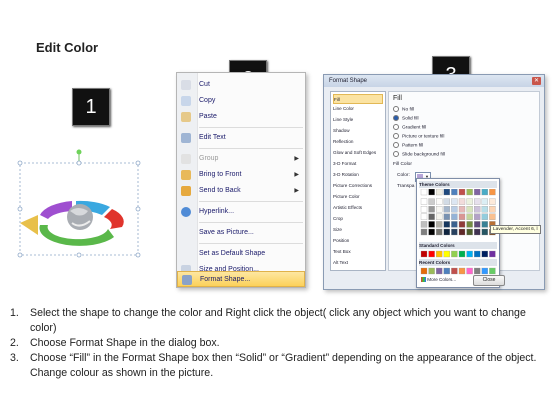 This screenshot has width=560, height=420. Describe the element at coordinates (241, 191) in the screenshot. I see `menu-item-send-to-back: Send to Back ▶` at that location.